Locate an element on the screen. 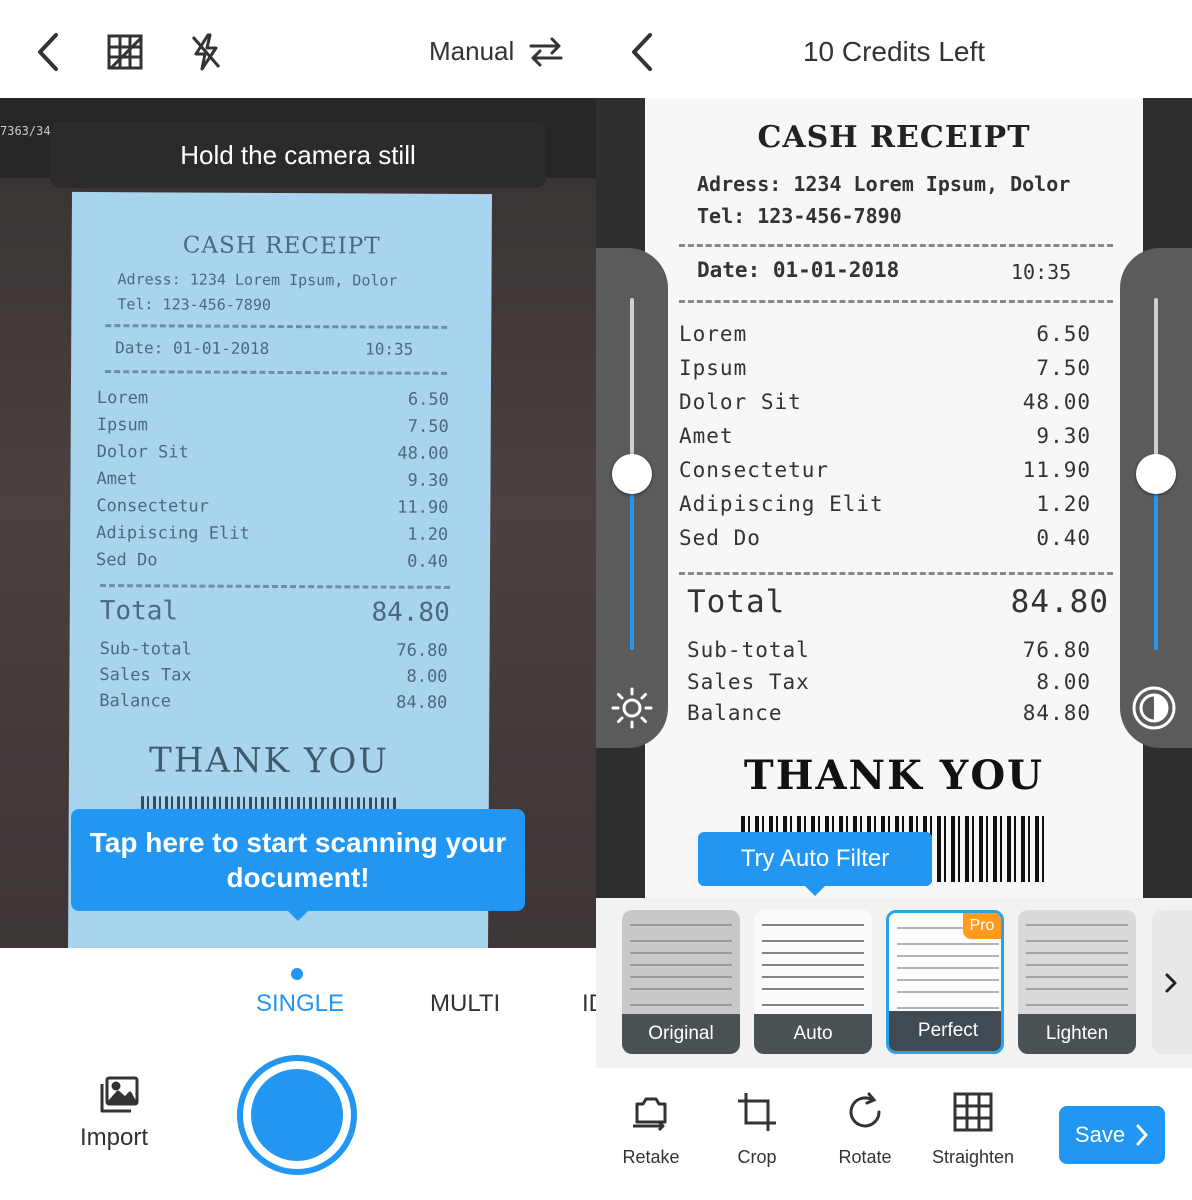 This screenshot has width=1192, height=1200. receipt-address: Adress: 1234 Lorem Ipsum, Dolor is located at coordinates (884, 184).